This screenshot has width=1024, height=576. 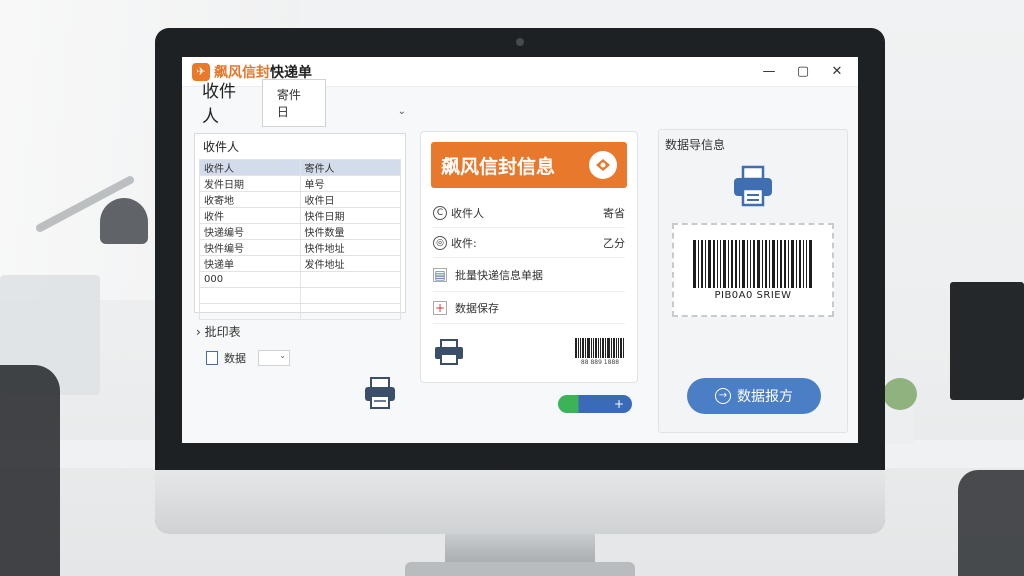 I want to click on right-panel: 数据导信息 PIB0A0 SRIEW → 数据报方, so click(x=753, y=281).